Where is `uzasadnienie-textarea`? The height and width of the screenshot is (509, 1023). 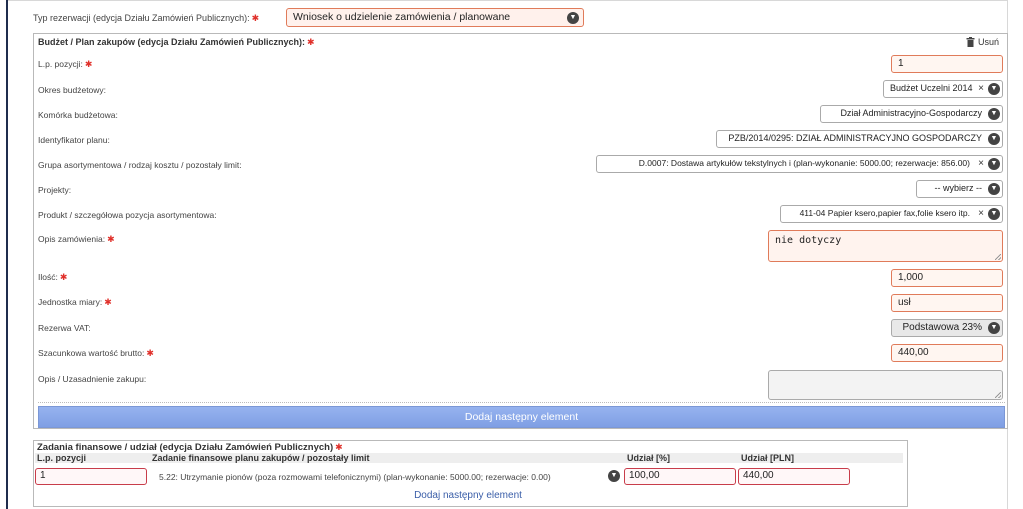 uzasadnienie-textarea is located at coordinates (885, 385).